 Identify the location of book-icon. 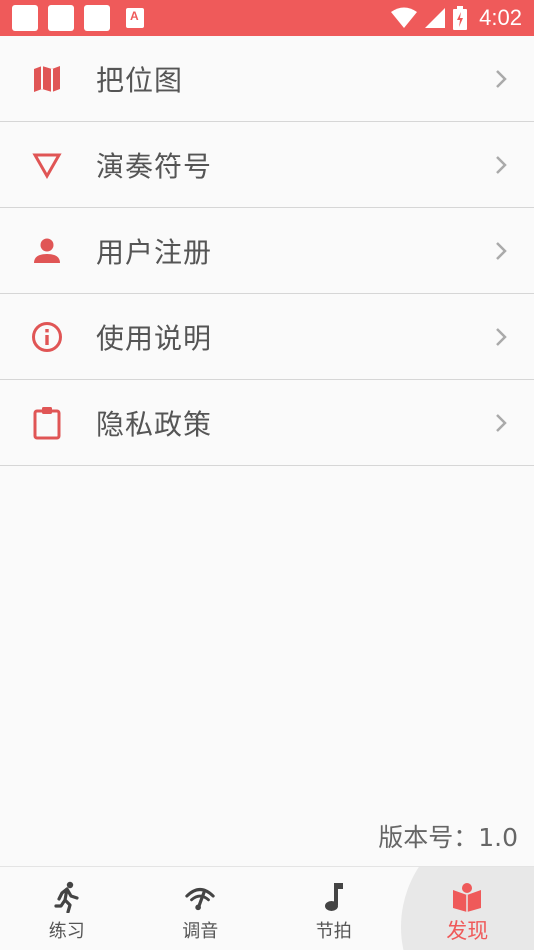
(467, 897).